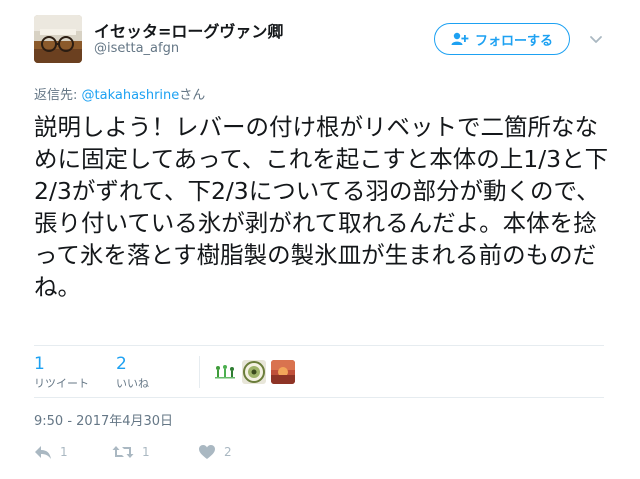  I want to click on stats-separator, so click(199, 372).